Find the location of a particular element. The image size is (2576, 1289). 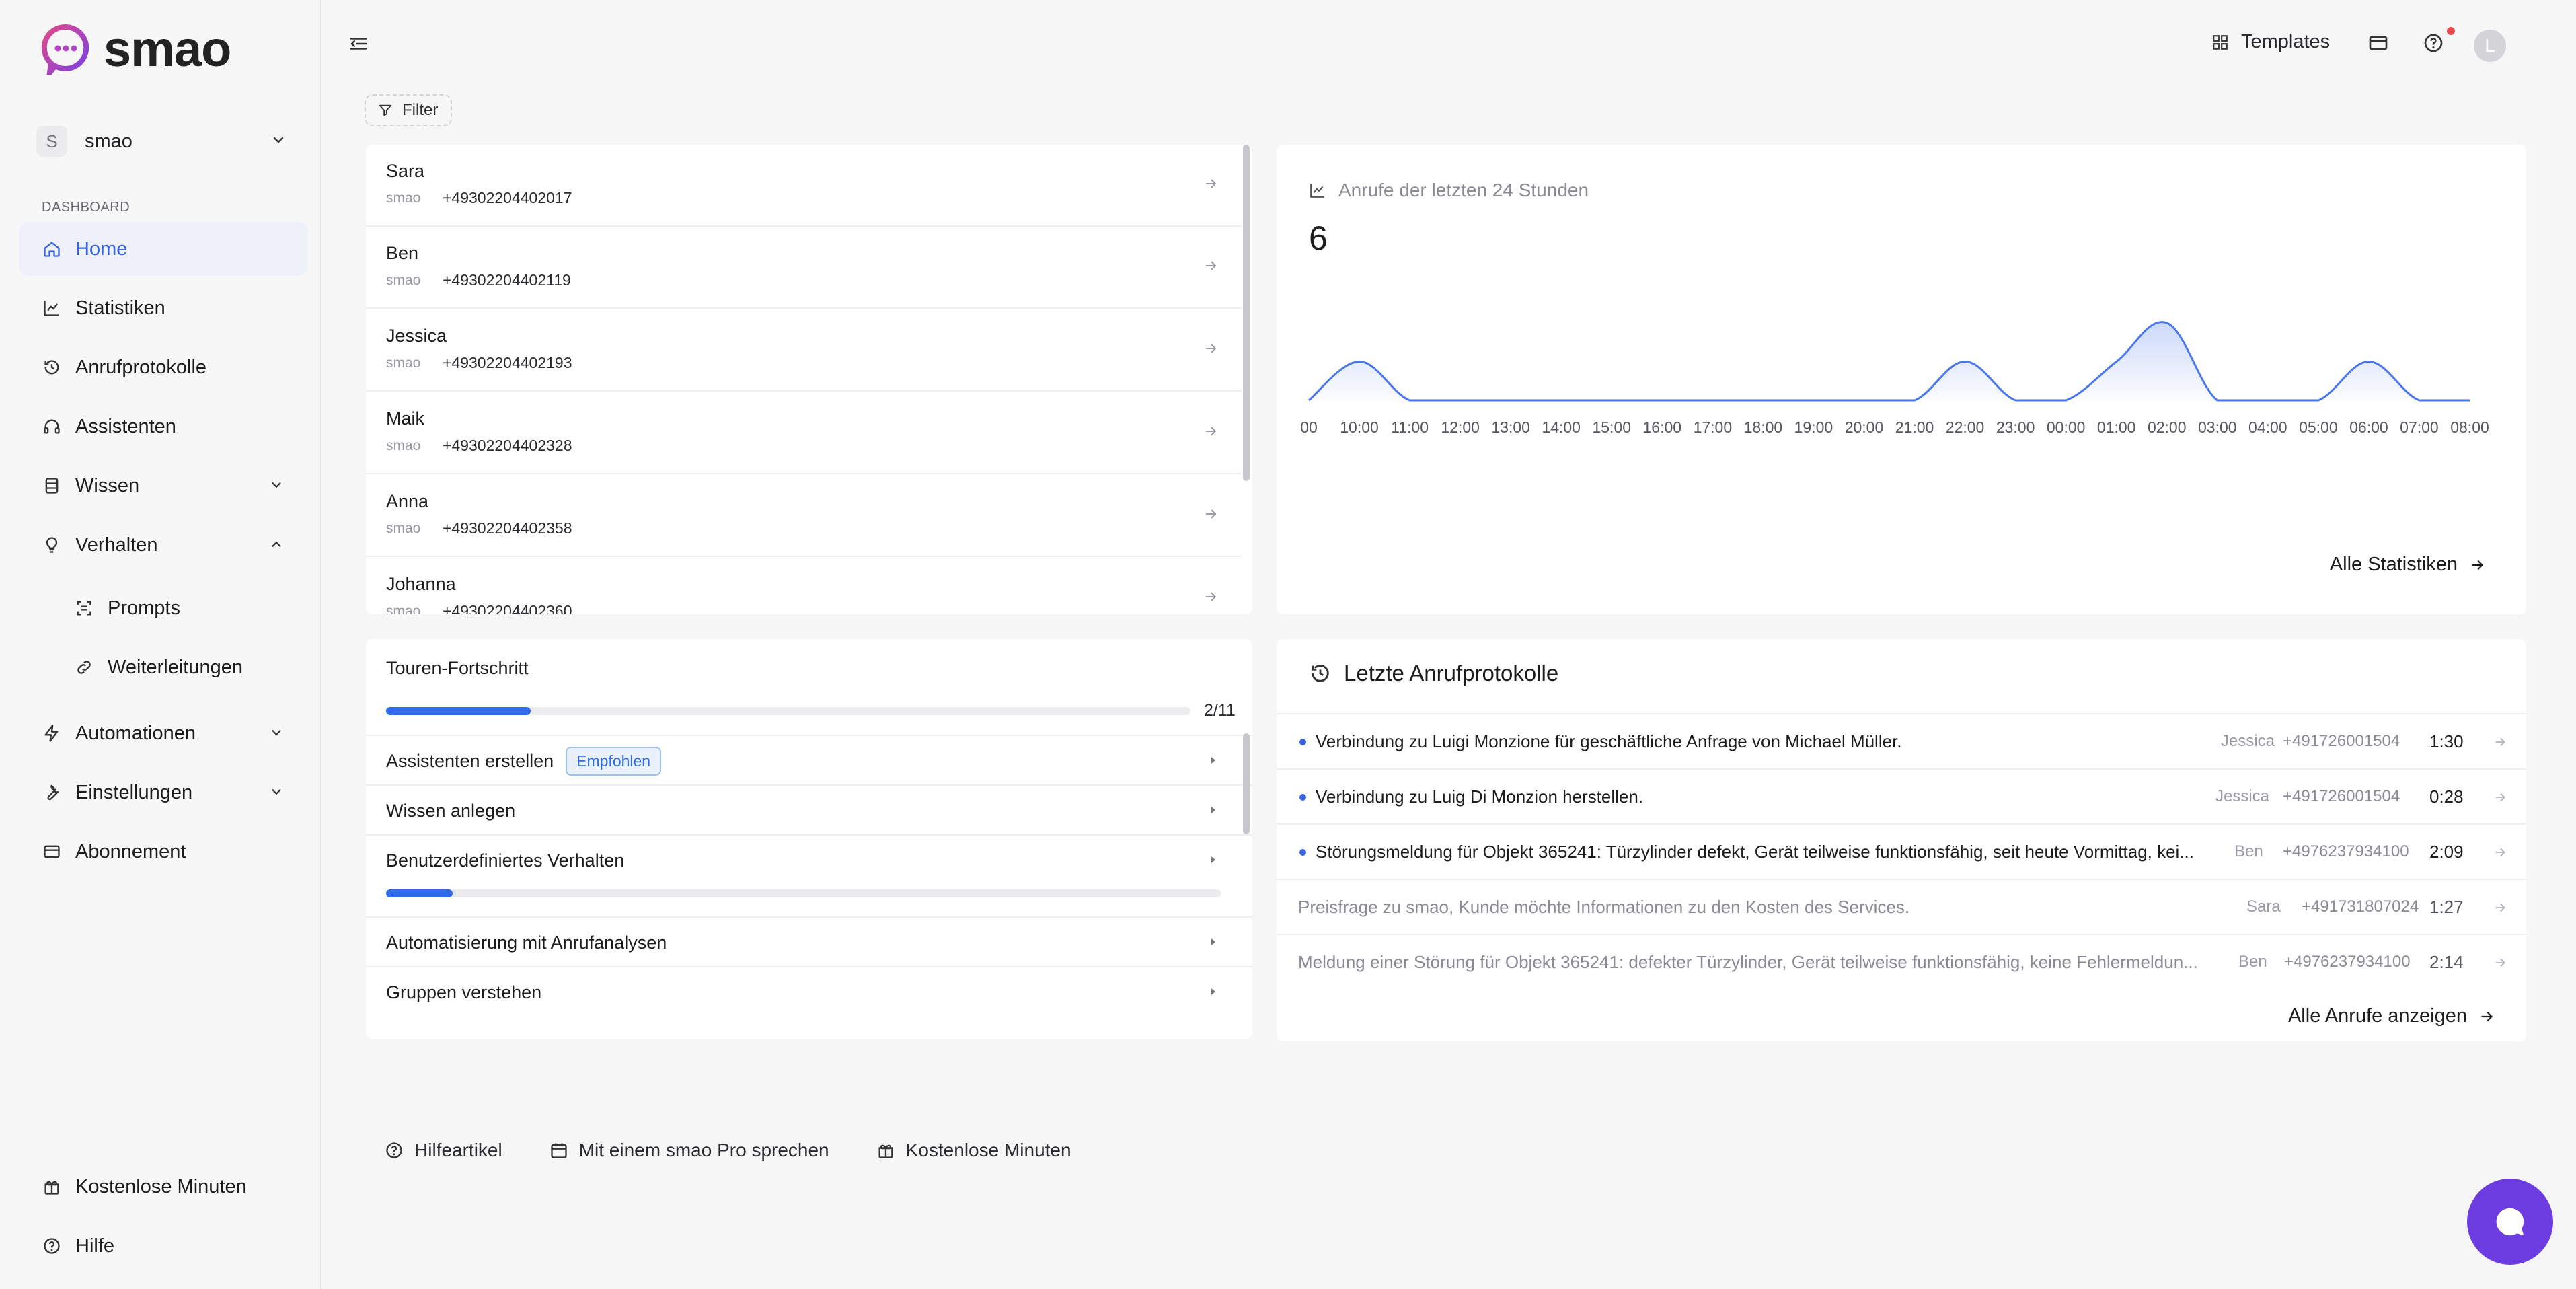

sidebar-item-label: Assistenten is located at coordinates (125, 426).